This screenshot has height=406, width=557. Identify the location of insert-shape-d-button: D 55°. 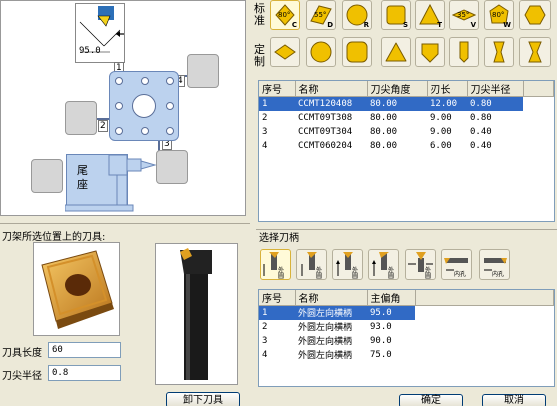
(321, 15).